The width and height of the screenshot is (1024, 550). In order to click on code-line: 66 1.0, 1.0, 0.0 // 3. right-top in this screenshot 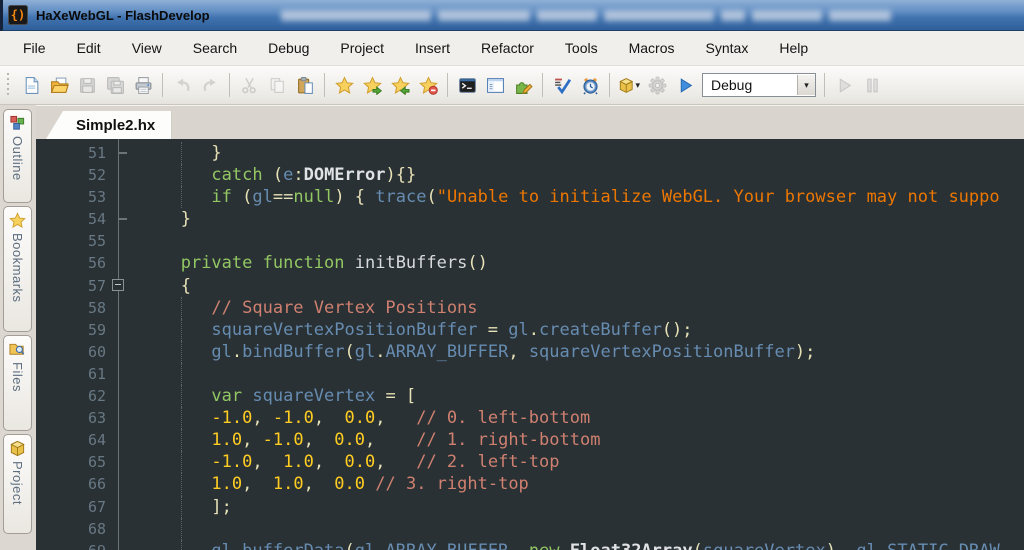, I will do `click(530, 484)`.